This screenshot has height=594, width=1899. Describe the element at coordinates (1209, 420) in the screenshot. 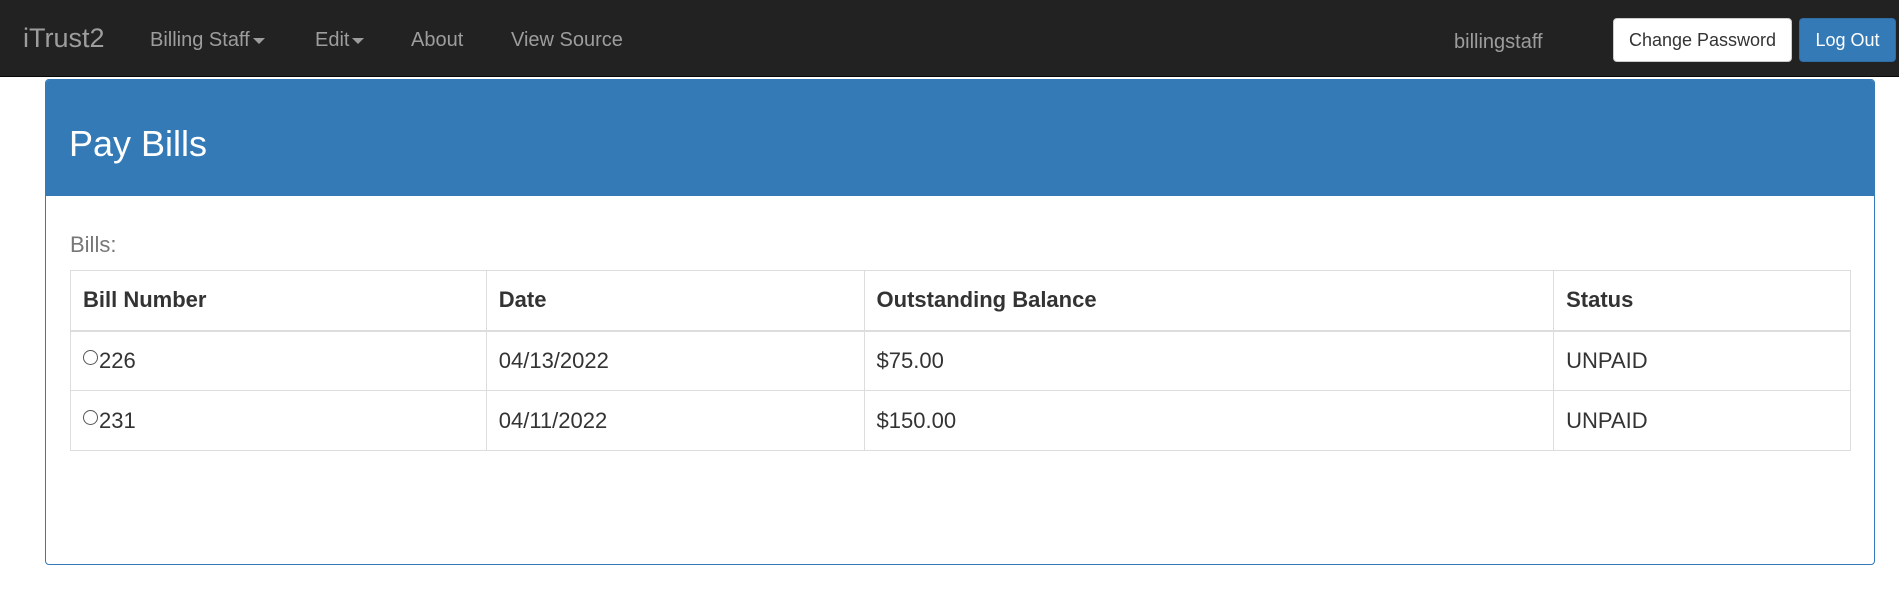

I see `cell-balance: $150.00` at that location.